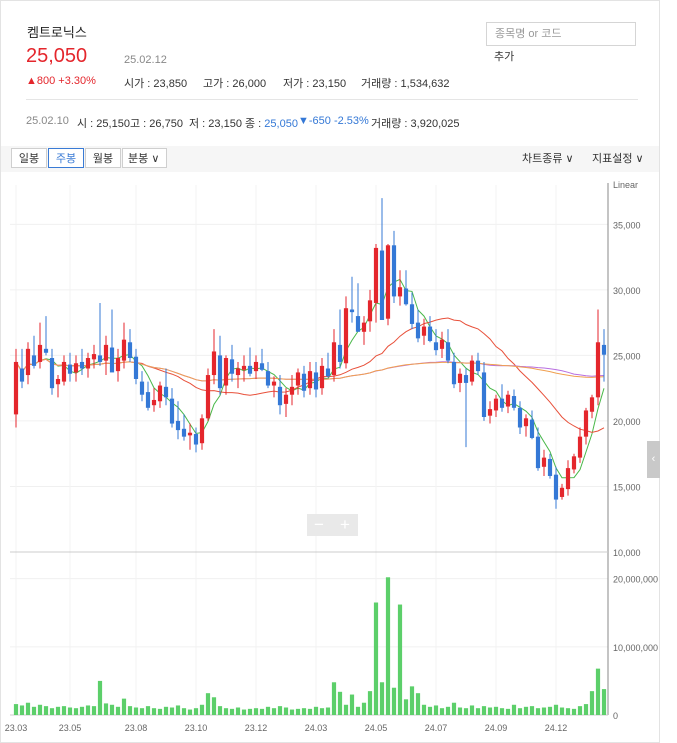  I want to click on price-tick-label: 30,000, so click(627, 291).